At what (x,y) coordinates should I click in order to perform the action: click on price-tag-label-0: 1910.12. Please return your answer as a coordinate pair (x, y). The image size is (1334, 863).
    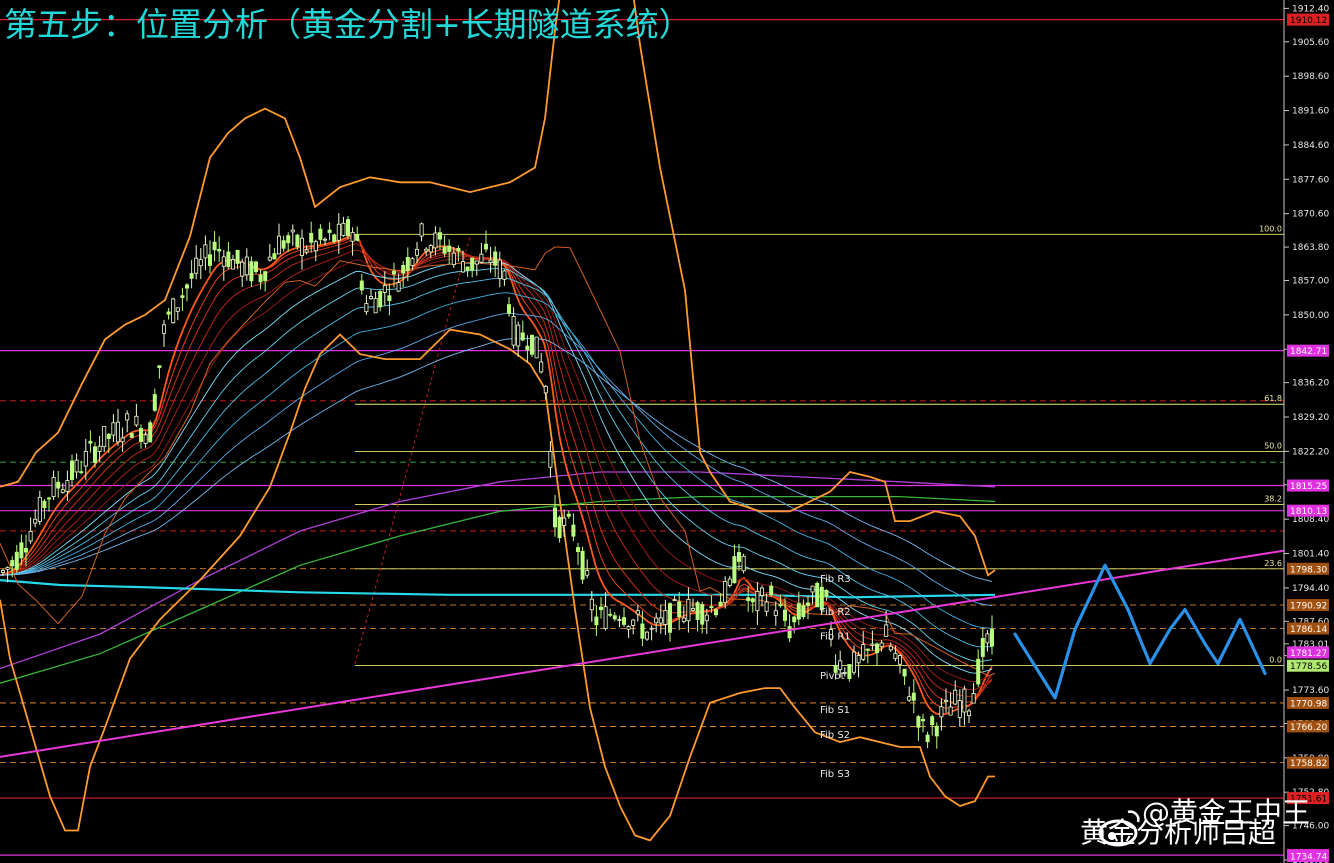
    Looking at the image, I should click on (1308, 21).